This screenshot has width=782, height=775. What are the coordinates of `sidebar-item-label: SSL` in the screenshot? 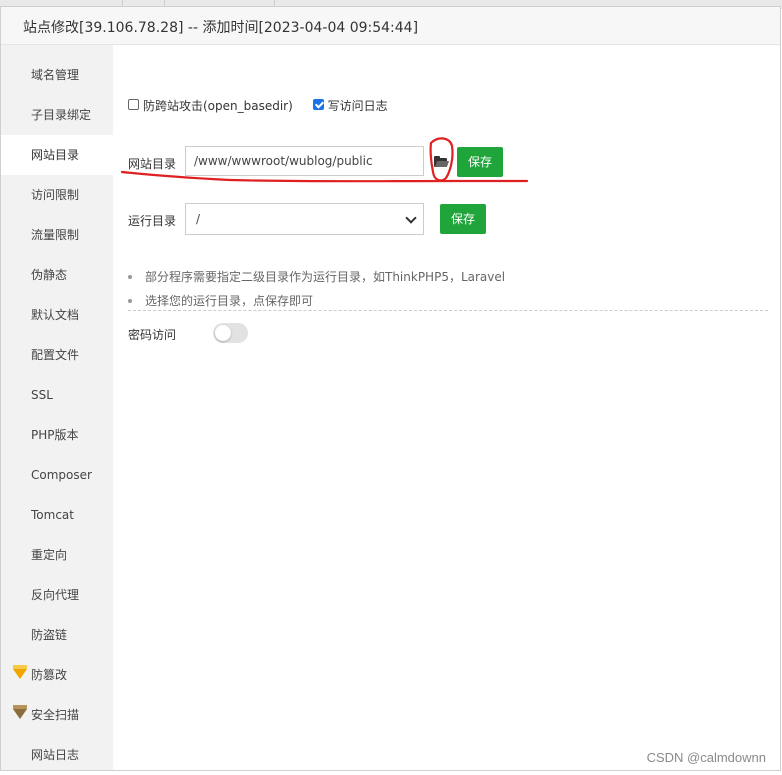 It's located at (42, 395).